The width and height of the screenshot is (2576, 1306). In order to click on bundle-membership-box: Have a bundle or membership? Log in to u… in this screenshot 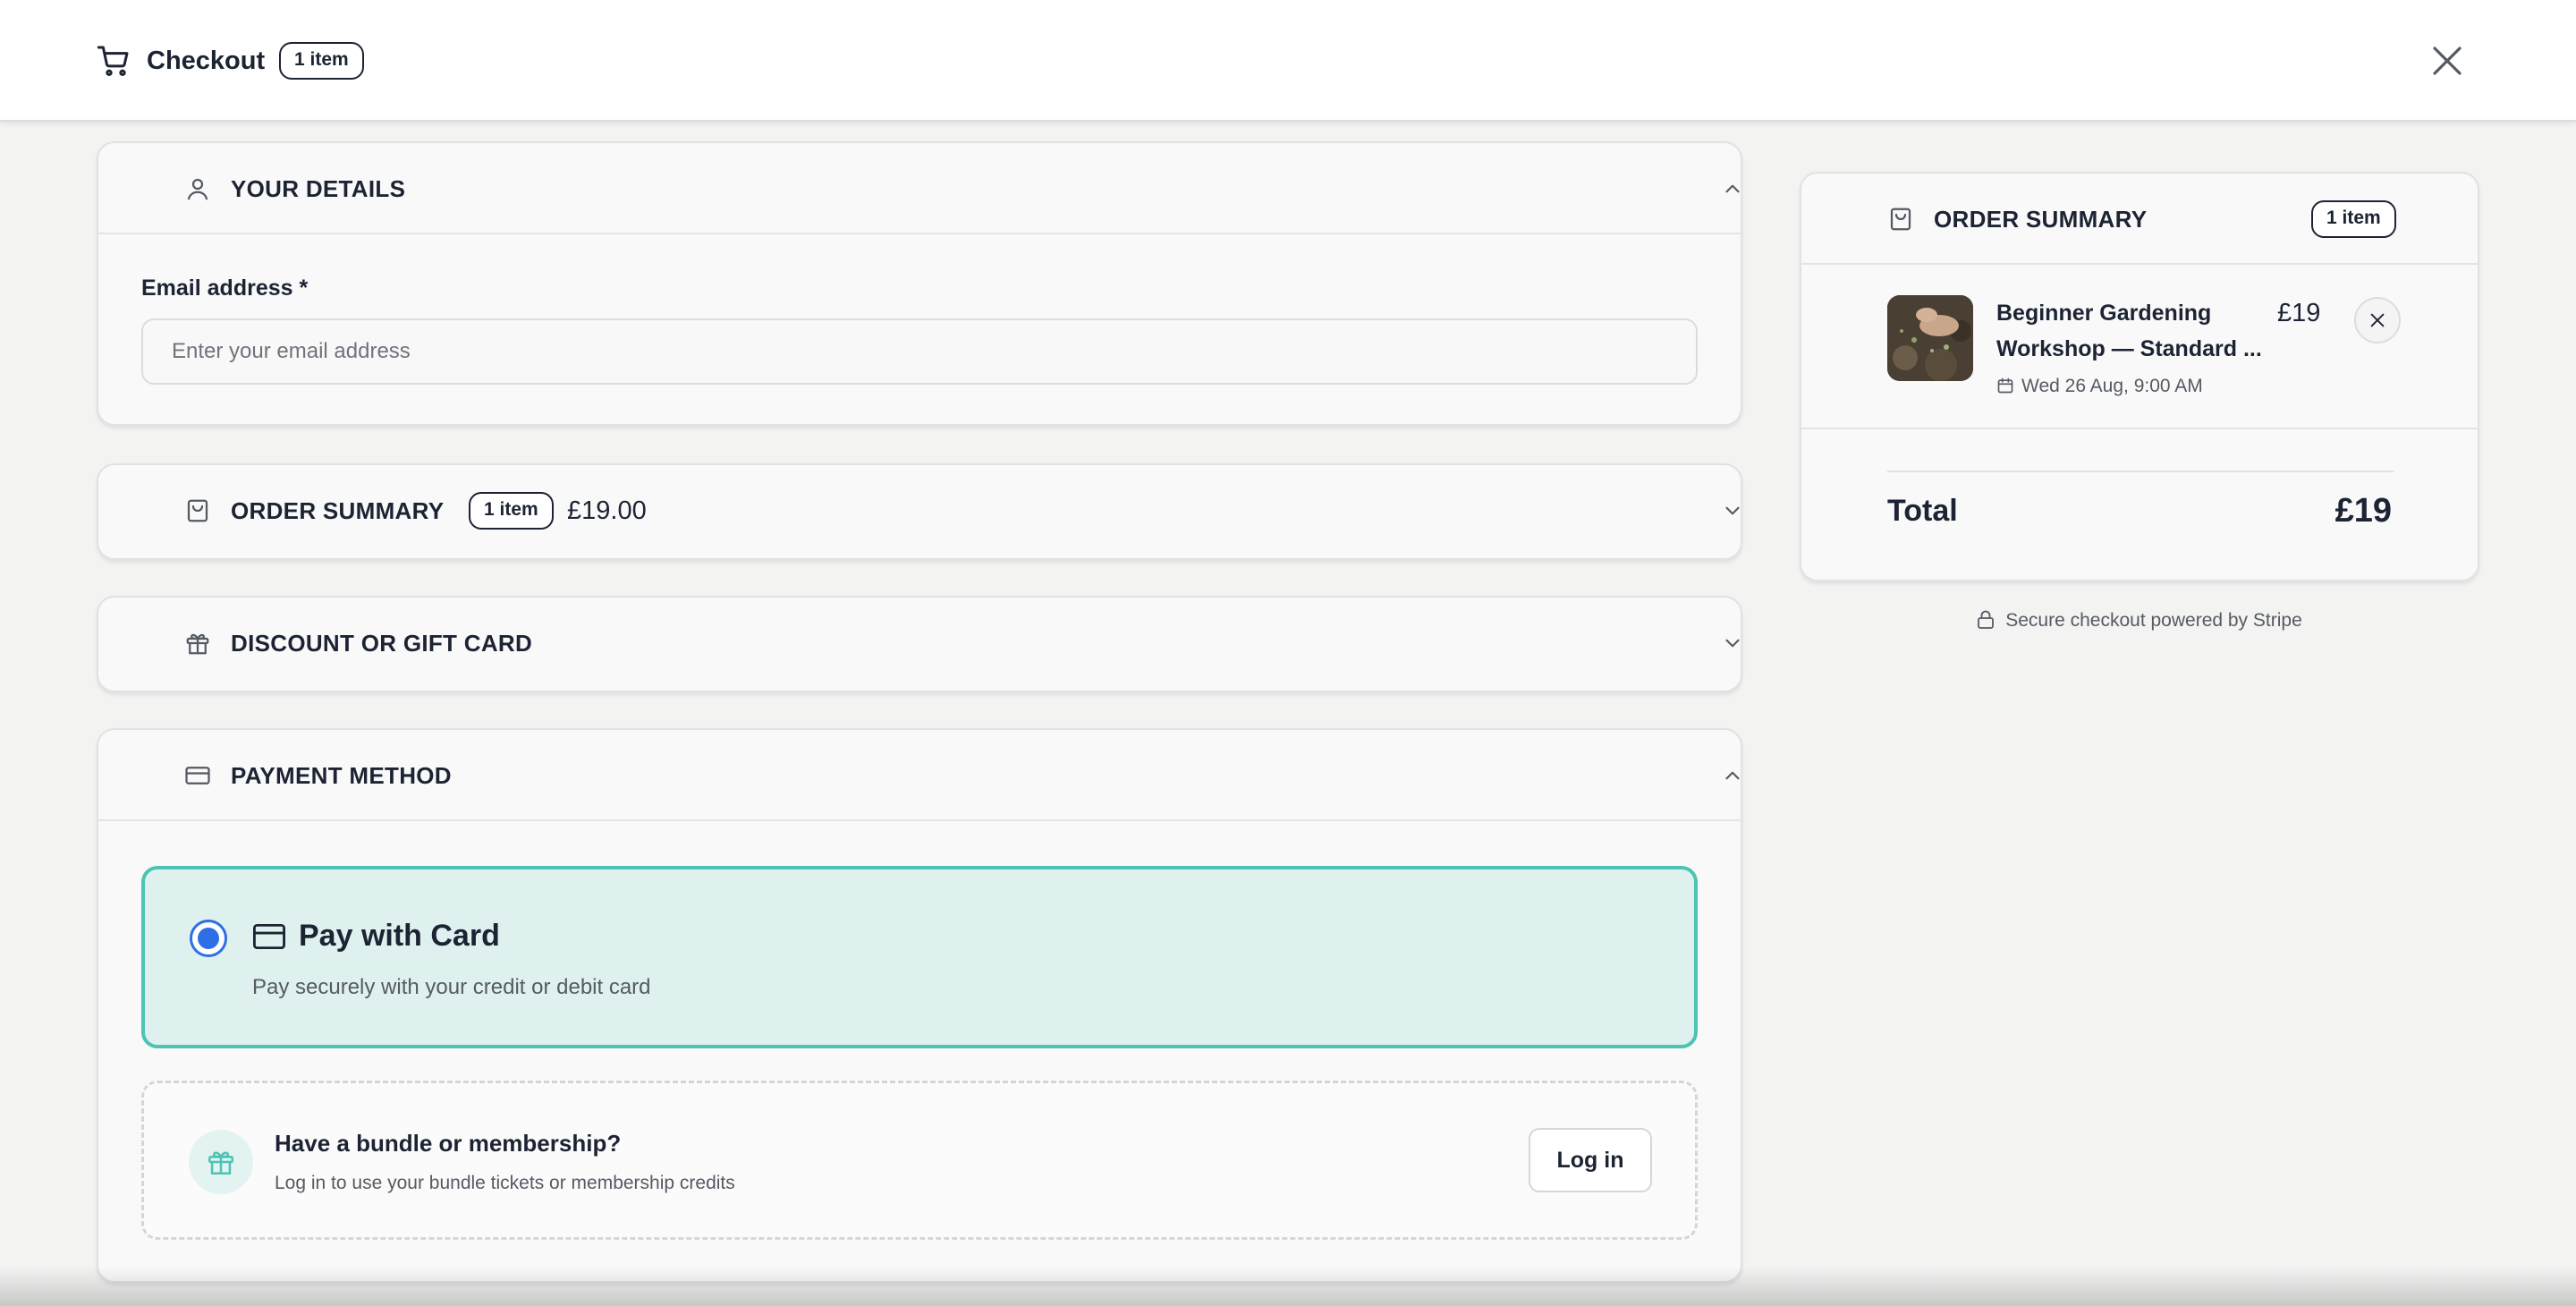, I will do `click(919, 1161)`.